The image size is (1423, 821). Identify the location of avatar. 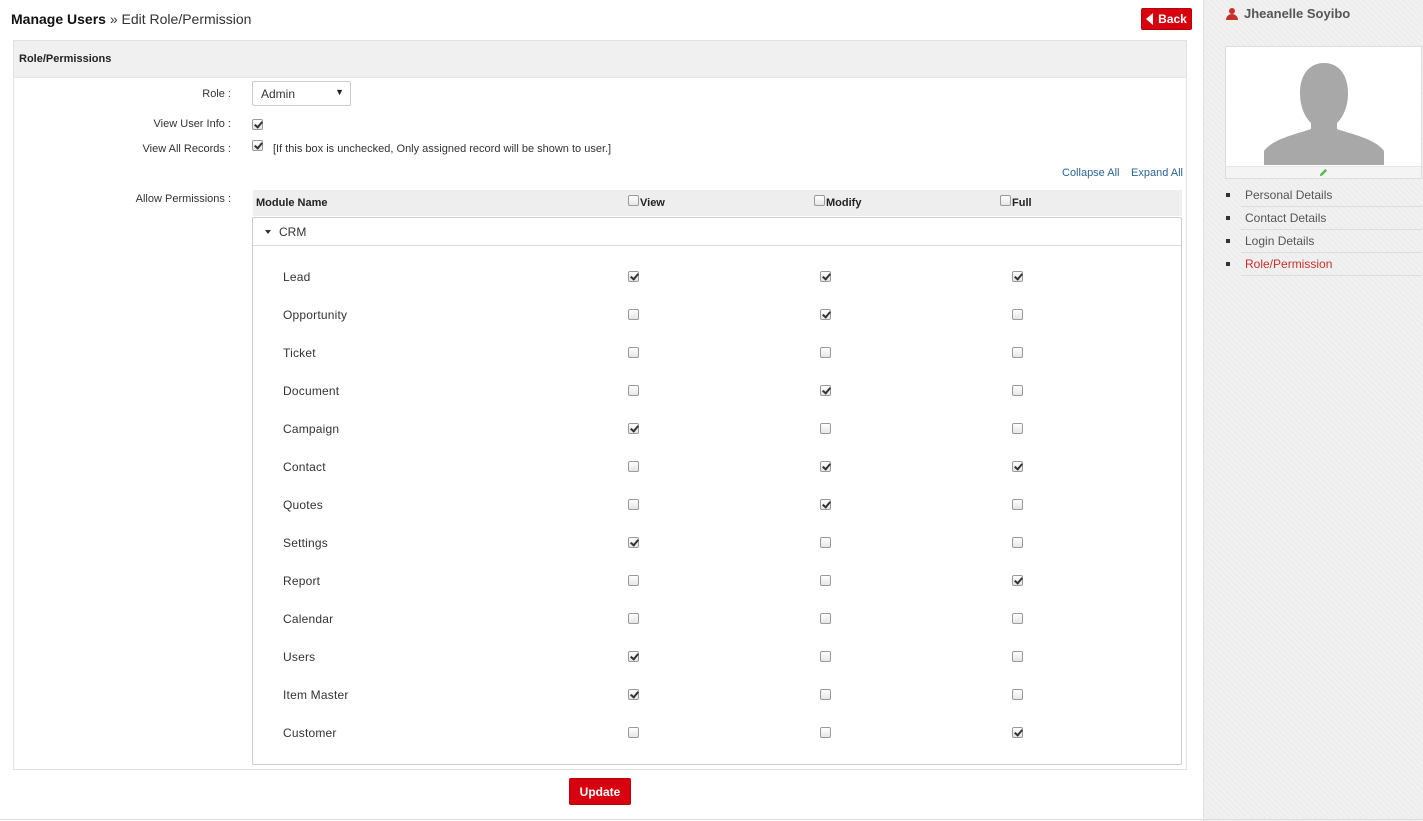
(1323, 112).